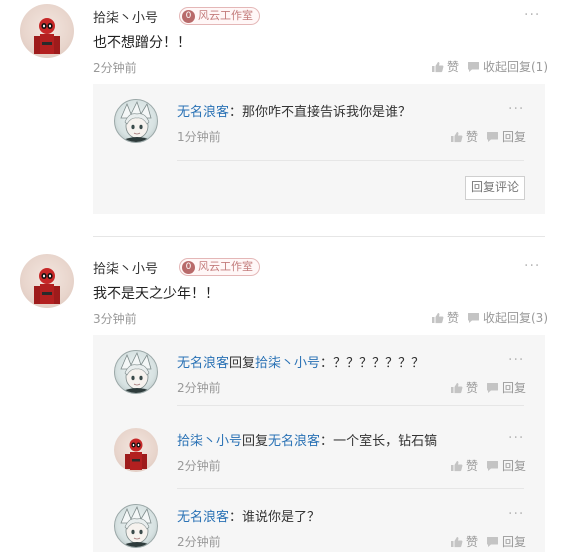 The width and height of the screenshot is (569, 552). I want to click on reply-line: 无名浪客：谁说你是了？, so click(248, 515).